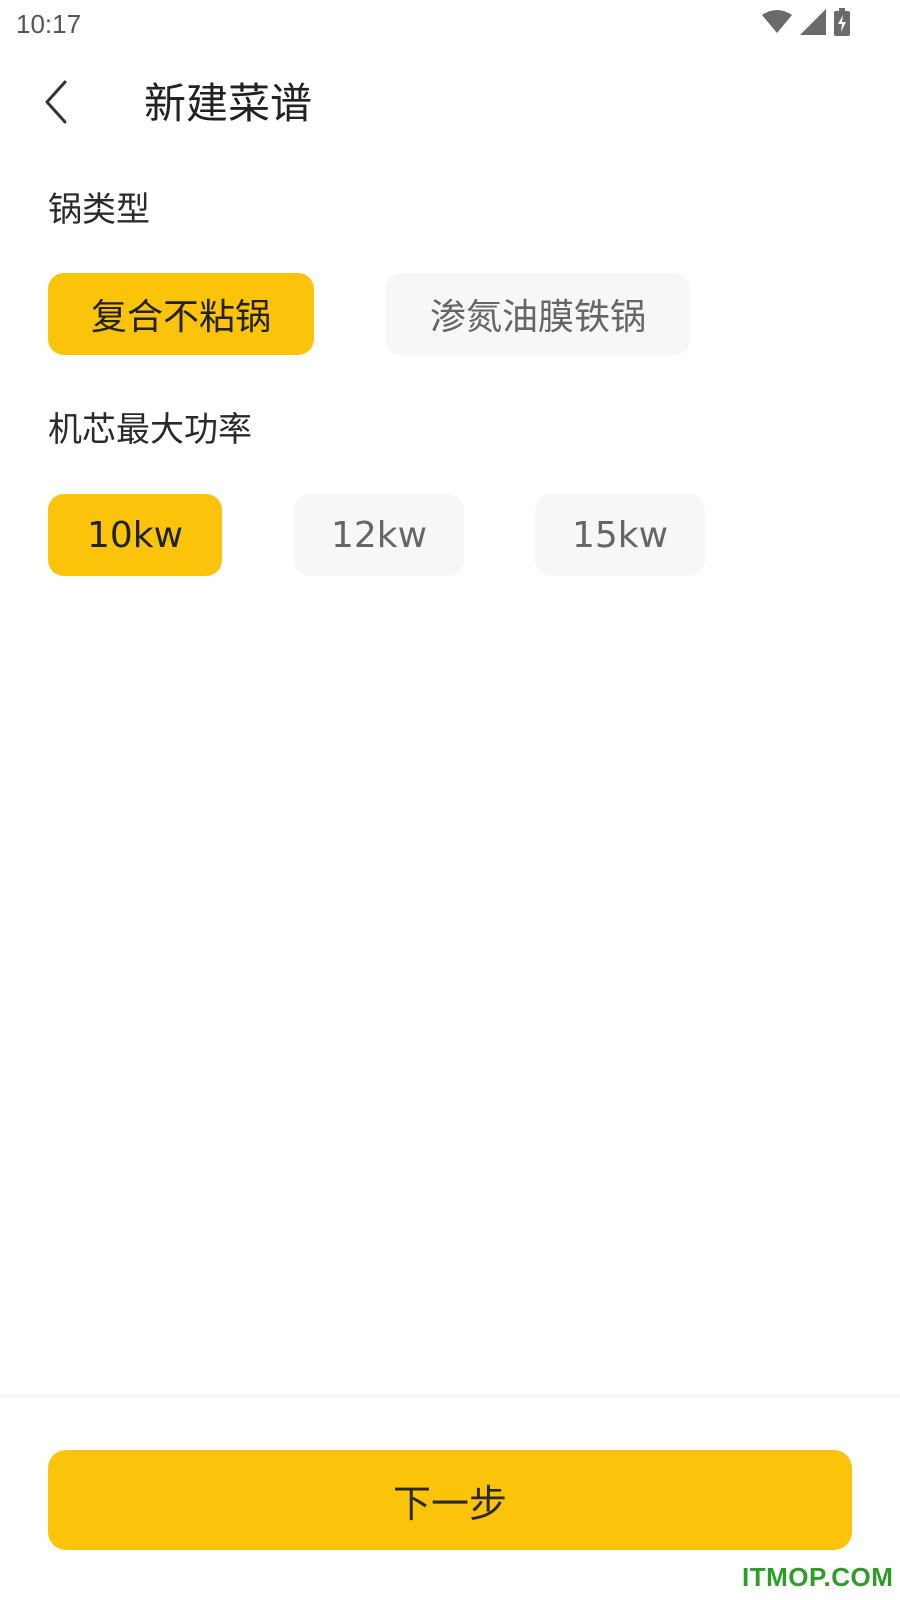  I want to click on option-label: 渗氮油膜铁锅, so click(537, 317).